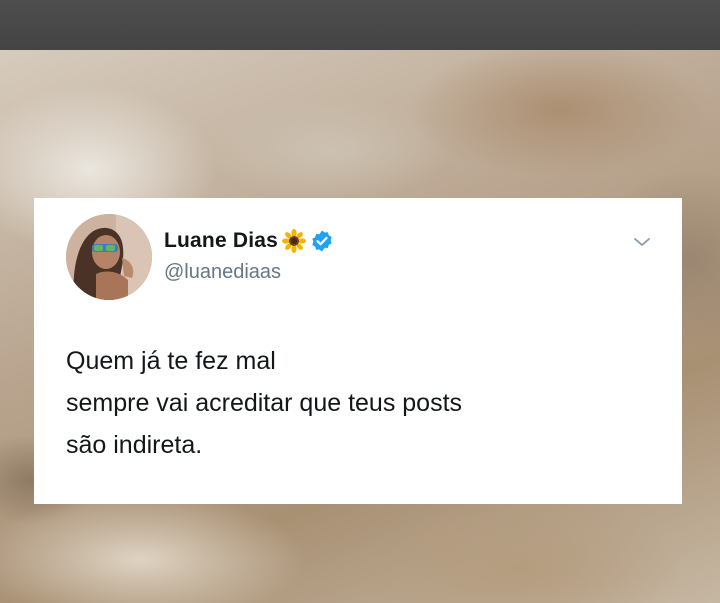  I want to click on sunflower-icon, so click(294, 241).